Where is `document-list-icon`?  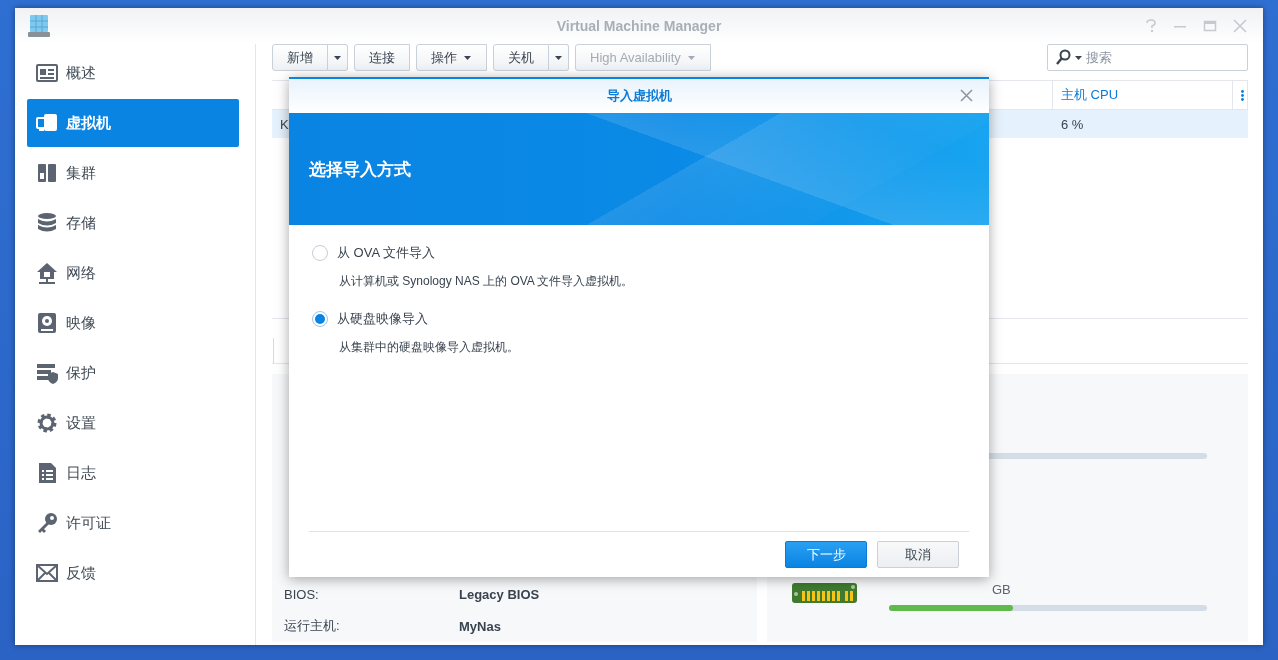
document-list-icon is located at coordinates (47, 473).